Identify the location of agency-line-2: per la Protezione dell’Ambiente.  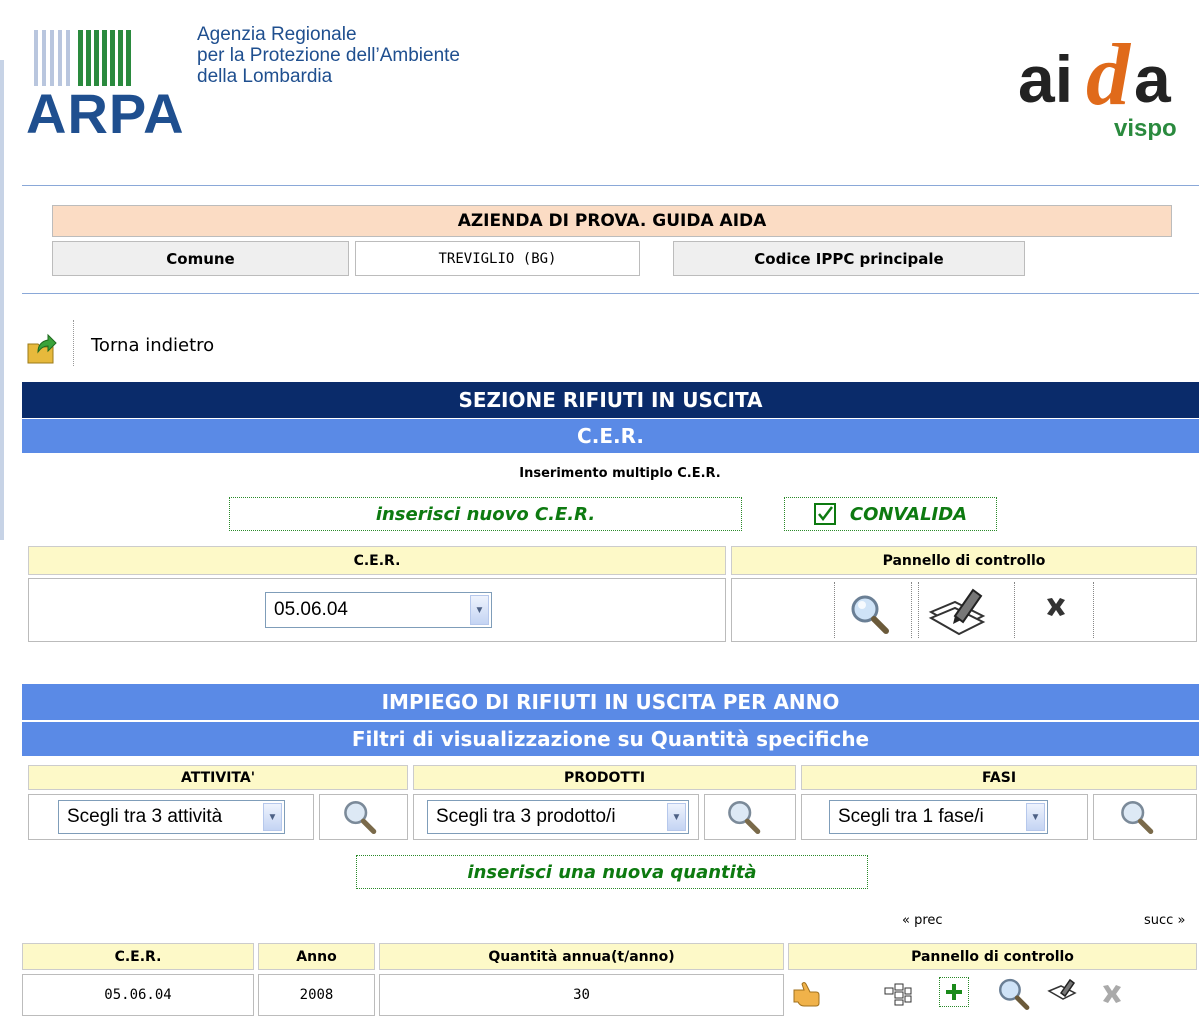
(328, 55).